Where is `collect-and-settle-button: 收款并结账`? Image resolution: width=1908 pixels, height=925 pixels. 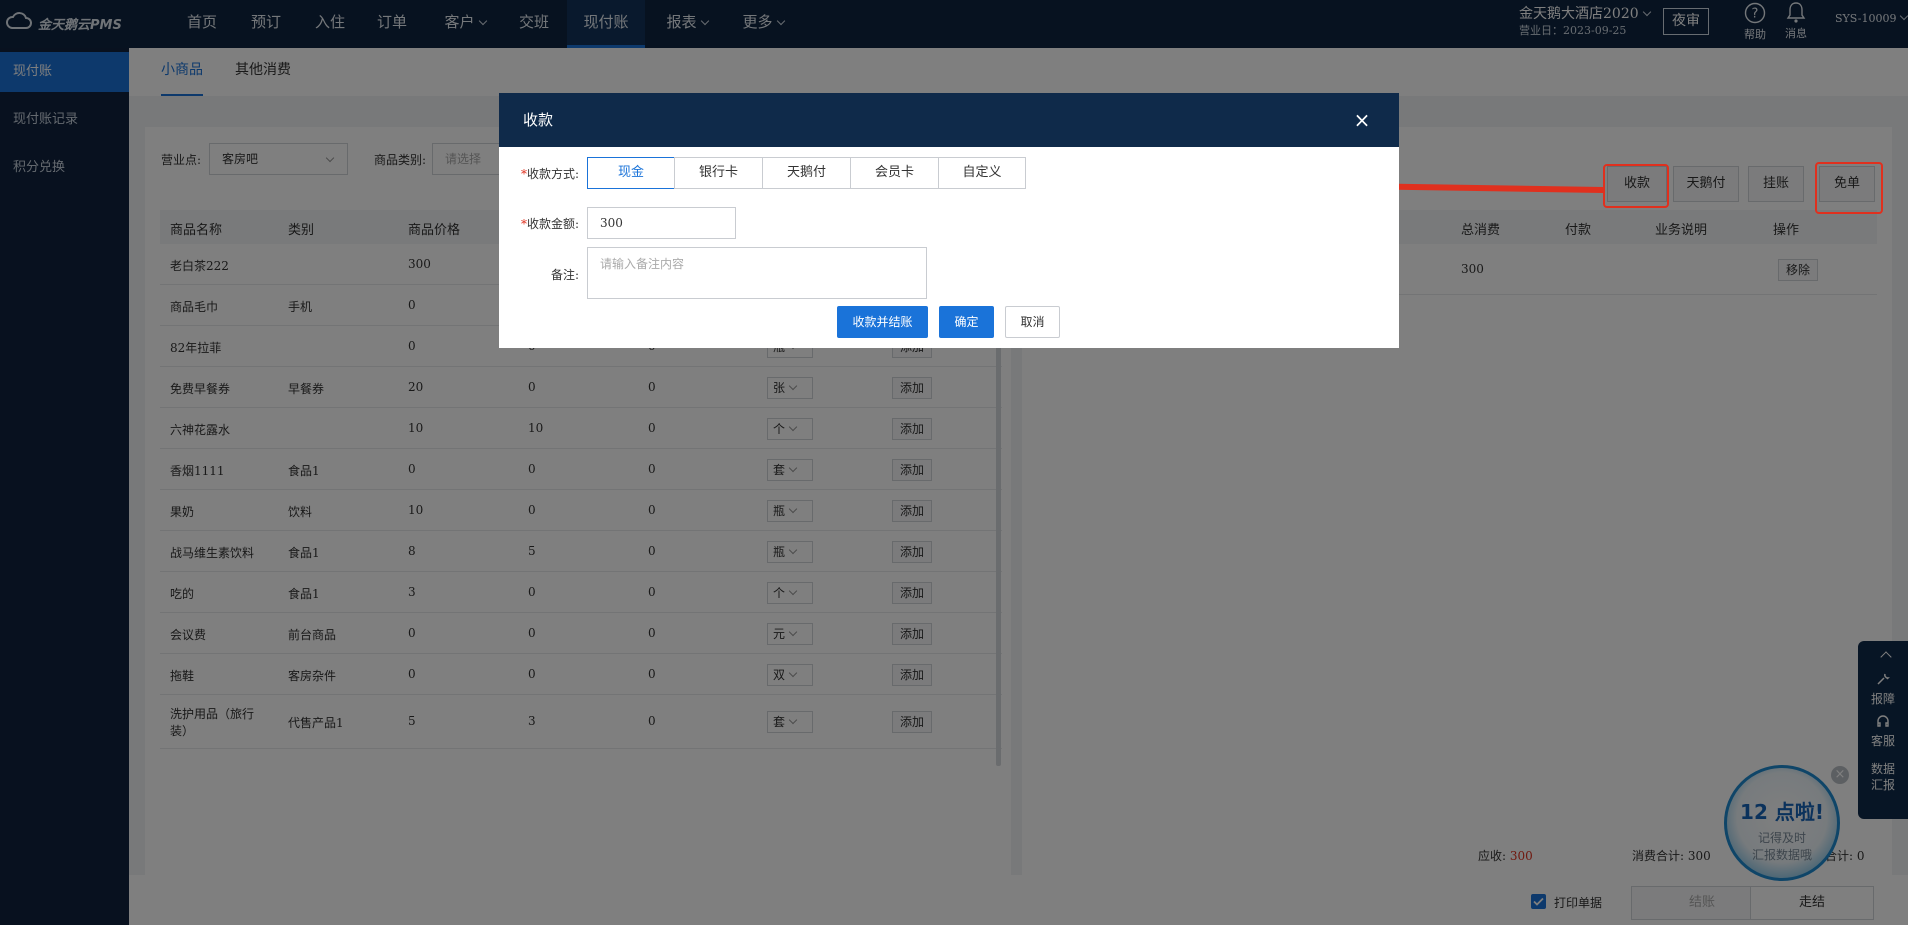
collect-and-settle-button: 收款并结账 is located at coordinates (882, 322).